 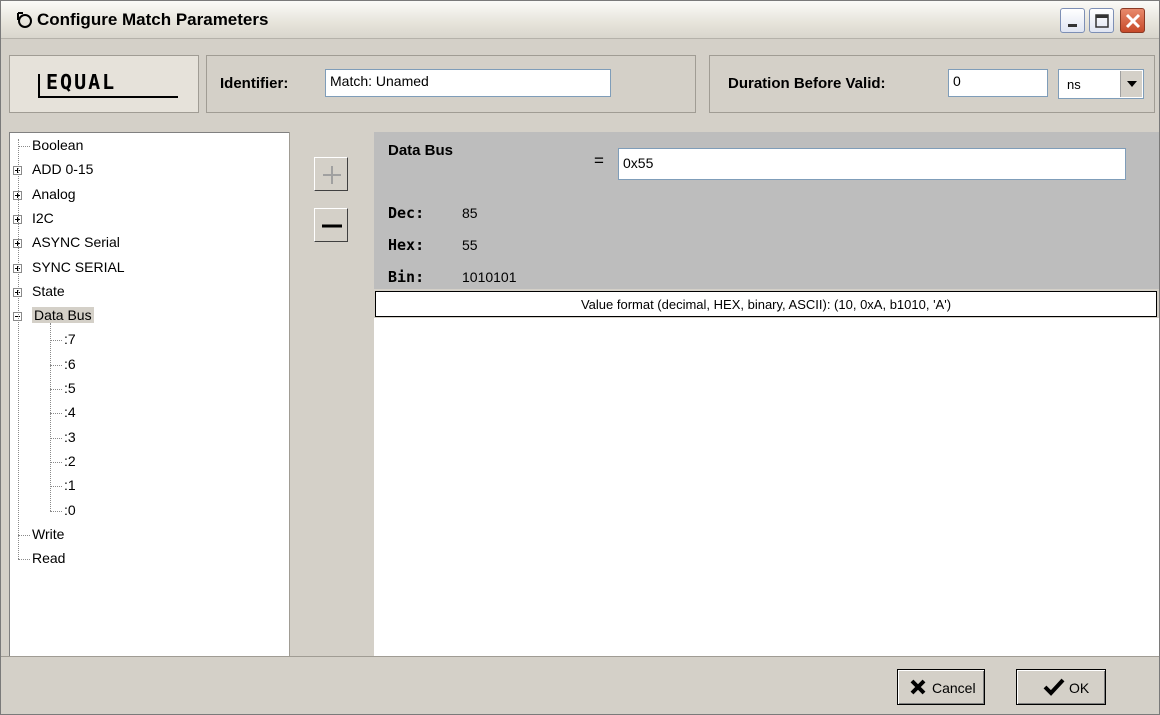 I want to click on tree-item: Data Bus, so click(x=63, y=315).